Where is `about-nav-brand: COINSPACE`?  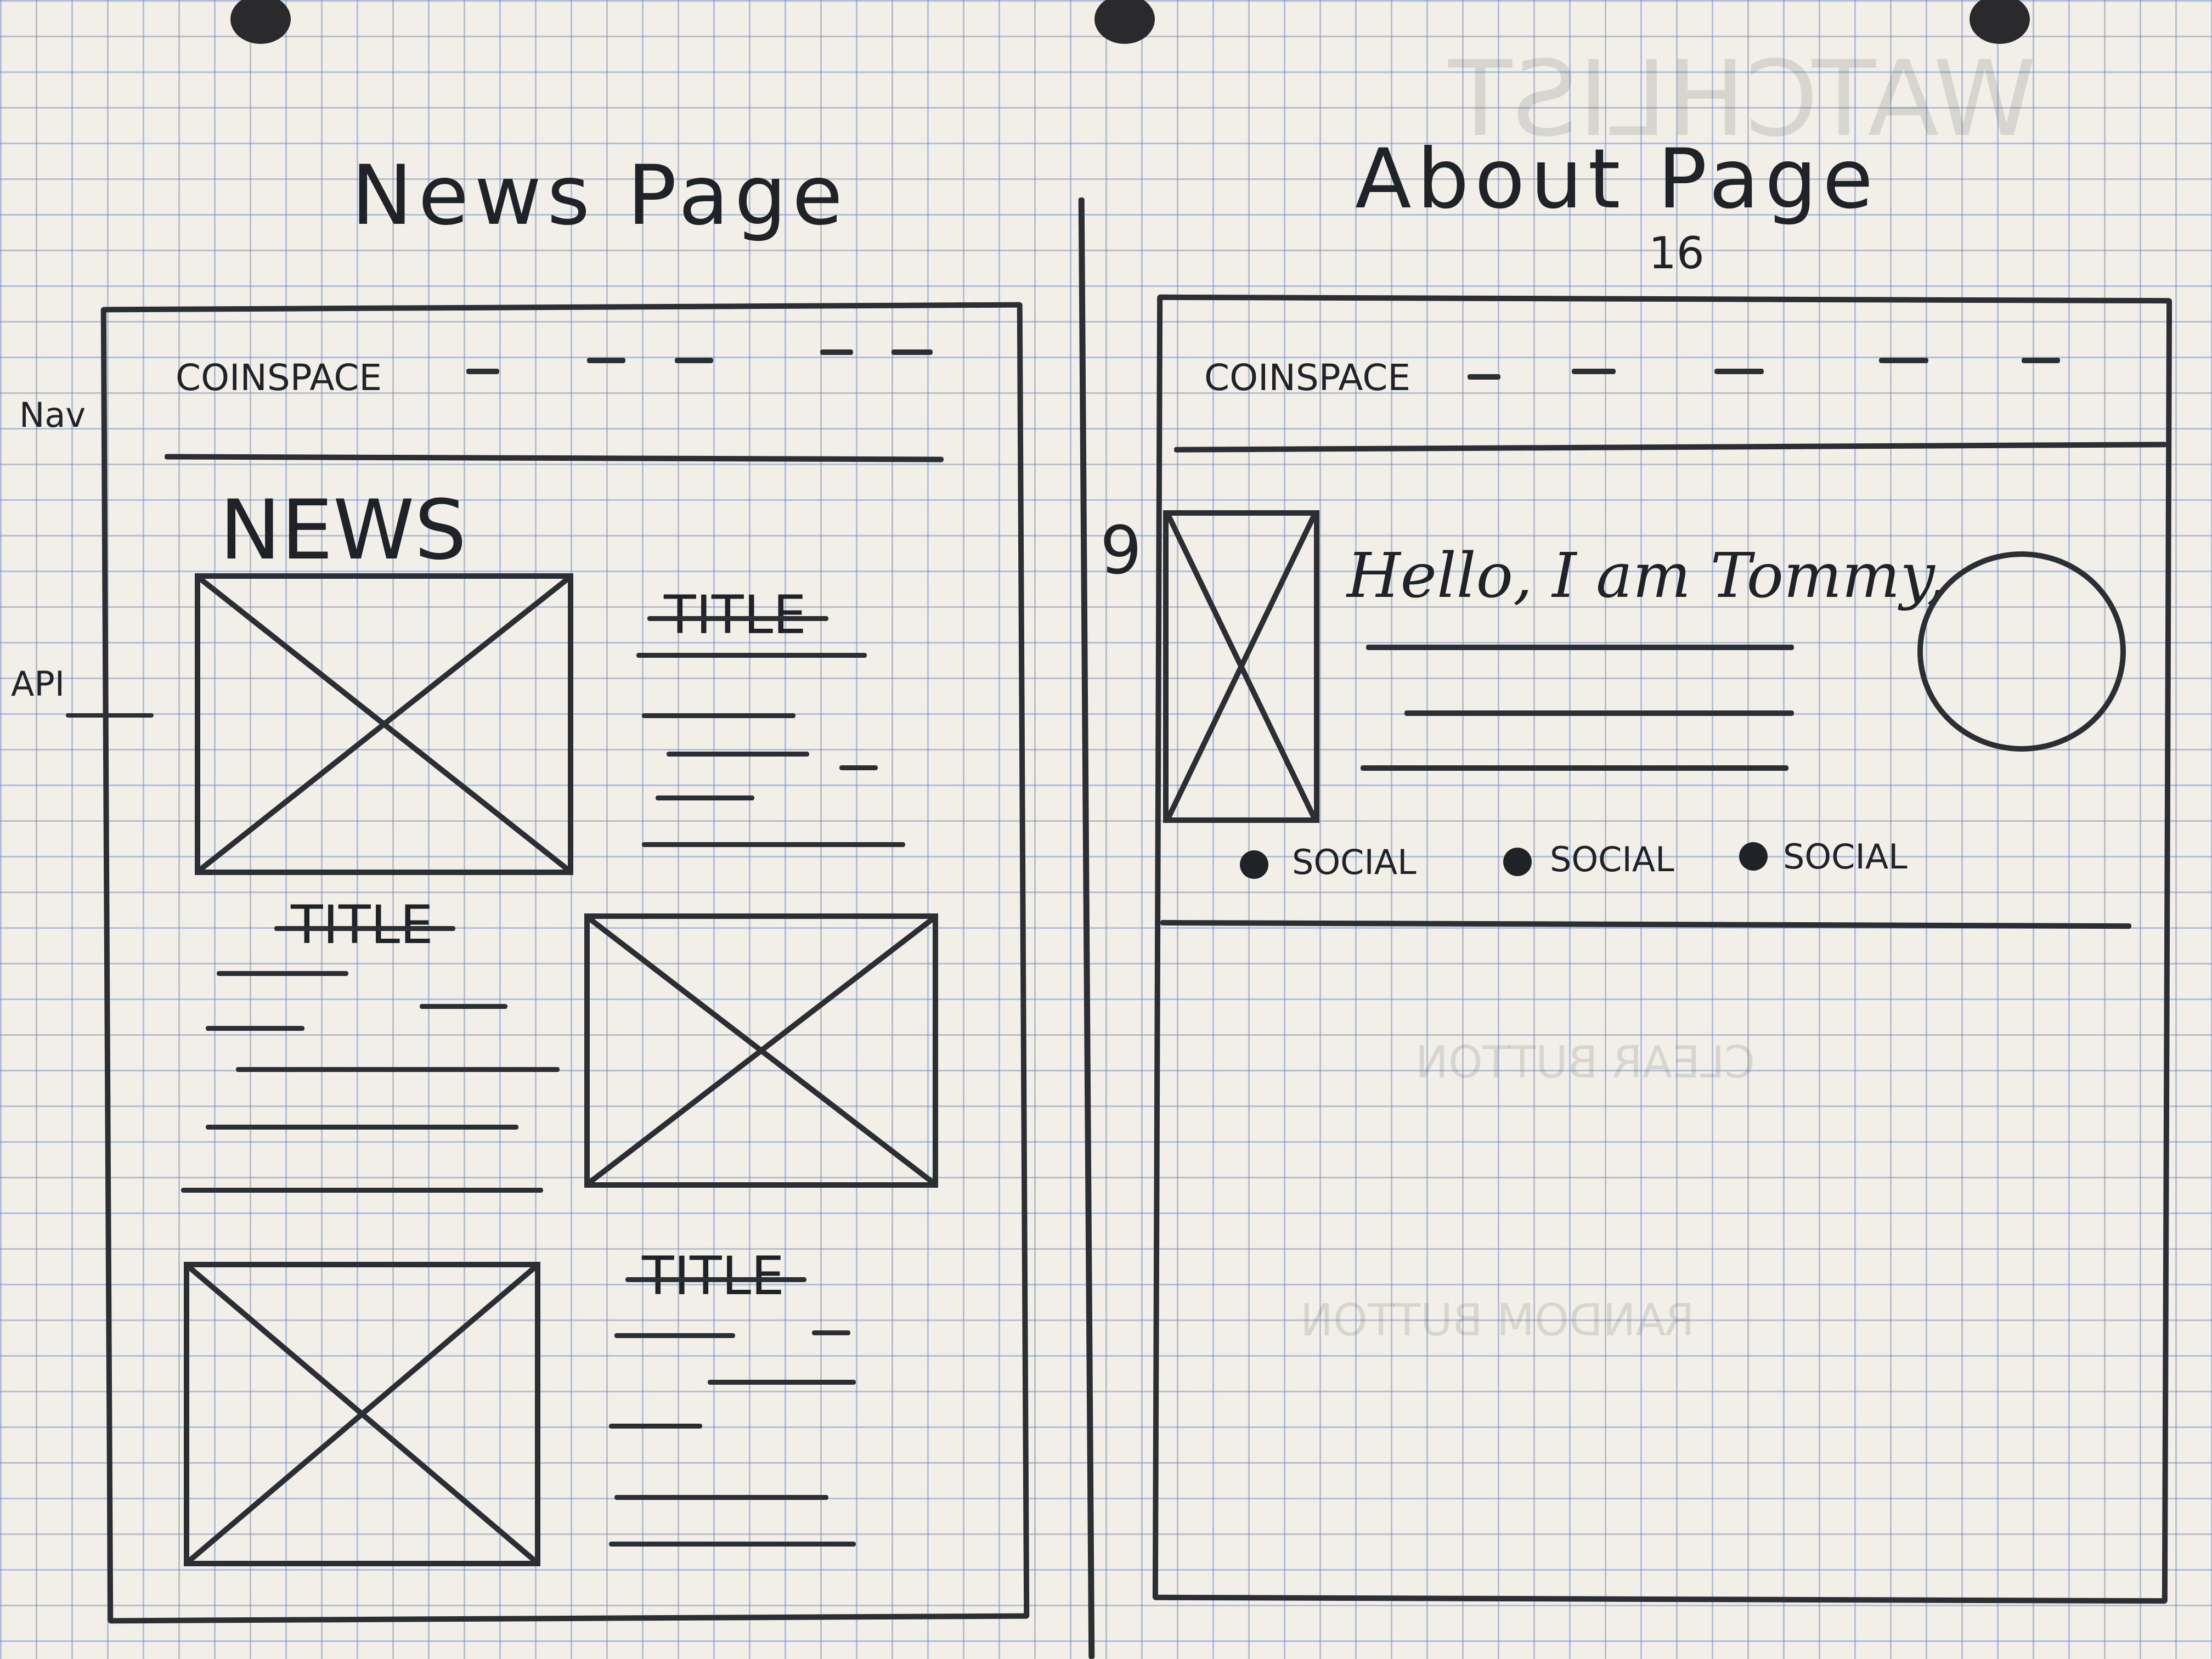
about-nav-brand: COINSPACE is located at coordinates (1307, 378).